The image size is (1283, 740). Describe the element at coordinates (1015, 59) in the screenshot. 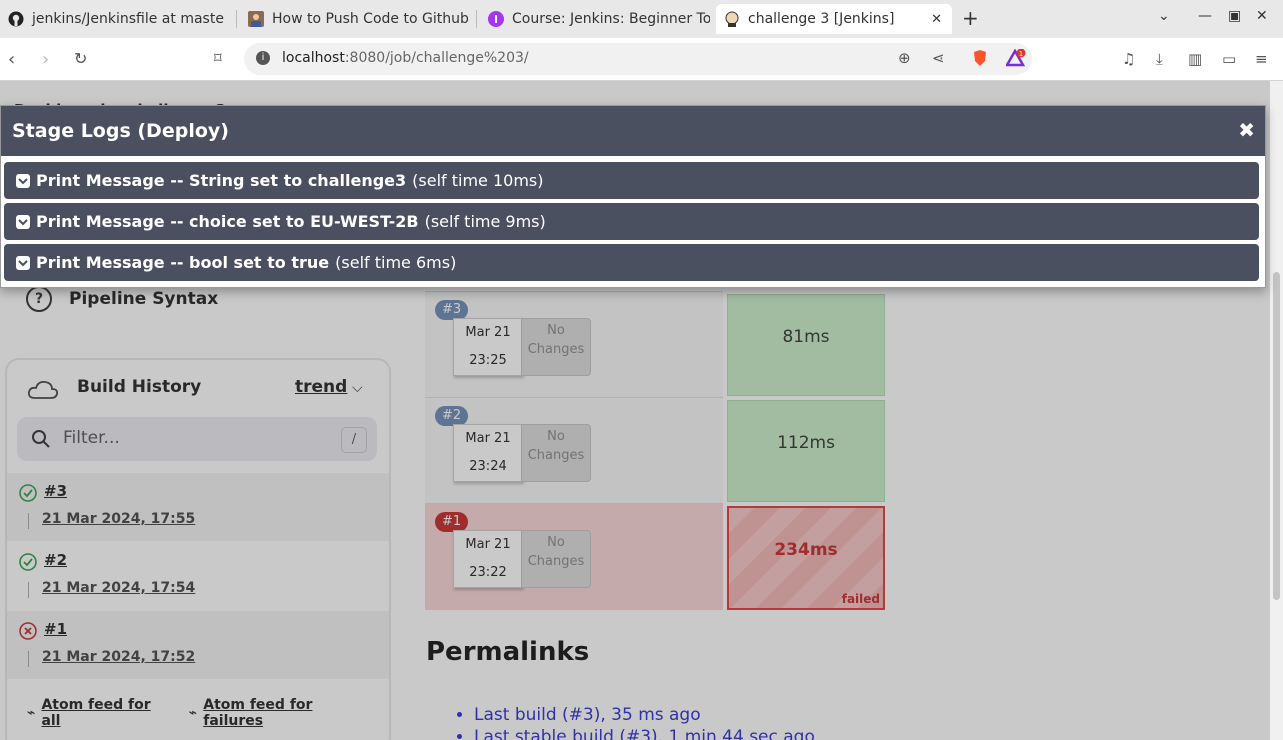

I see `brave-rewards-icon: 1` at that location.